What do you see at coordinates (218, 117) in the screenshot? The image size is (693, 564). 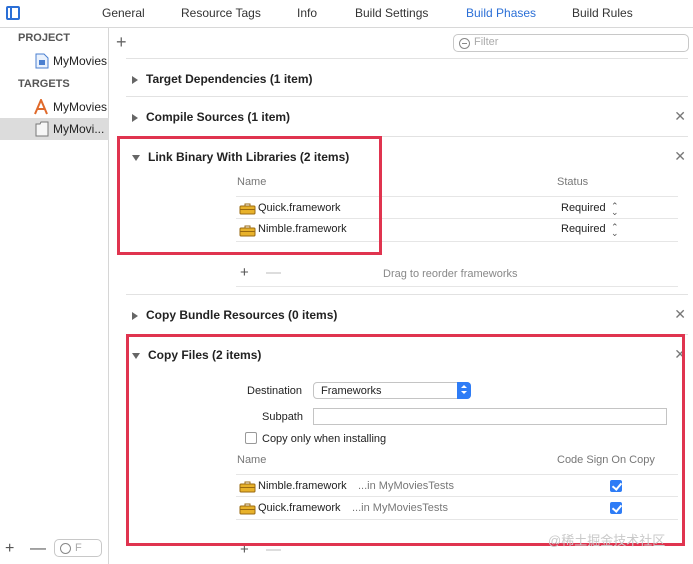 I see `phase-title: Compile Sources (1 item)` at bounding box center [218, 117].